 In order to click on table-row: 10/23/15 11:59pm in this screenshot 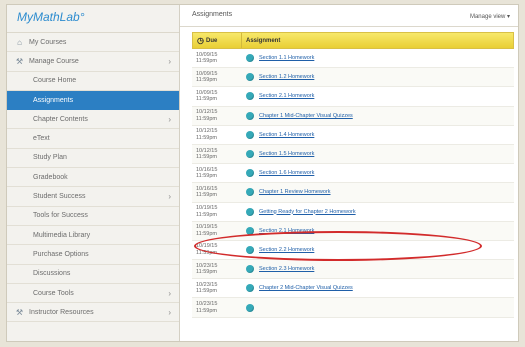, I will do `click(353, 308)`.